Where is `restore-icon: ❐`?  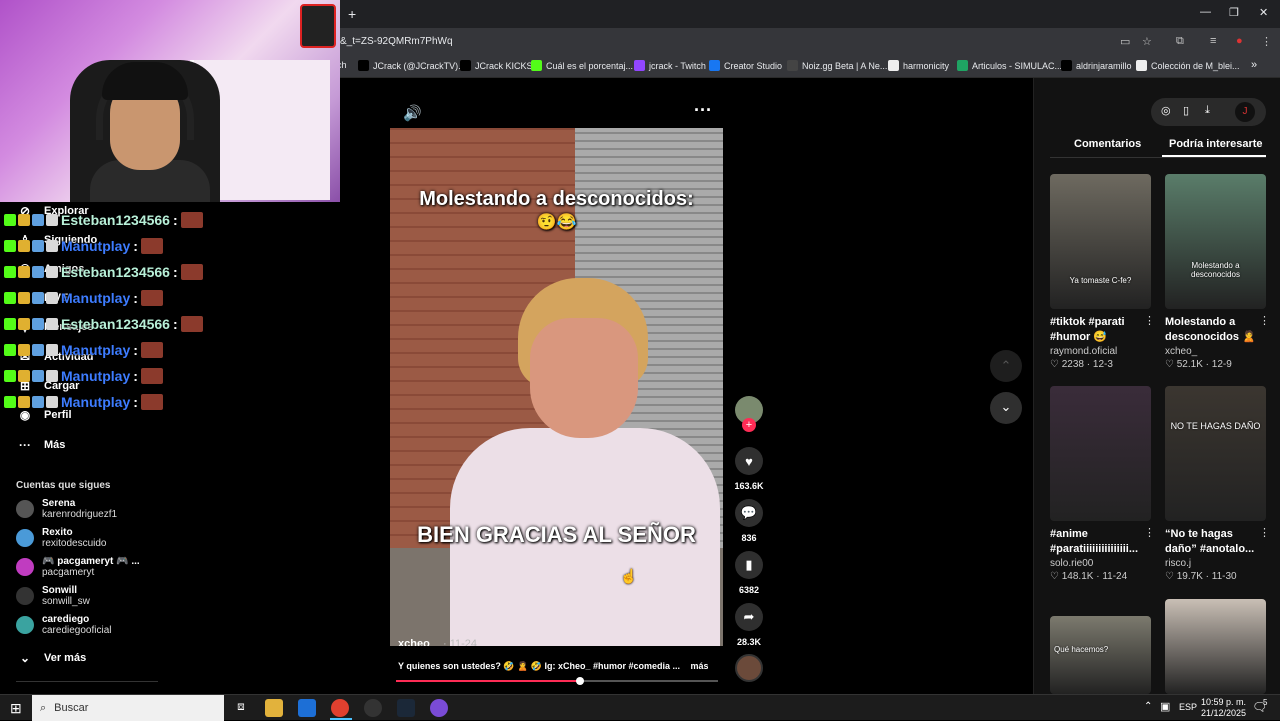
restore-icon: ❐ is located at coordinates (1234, 12).